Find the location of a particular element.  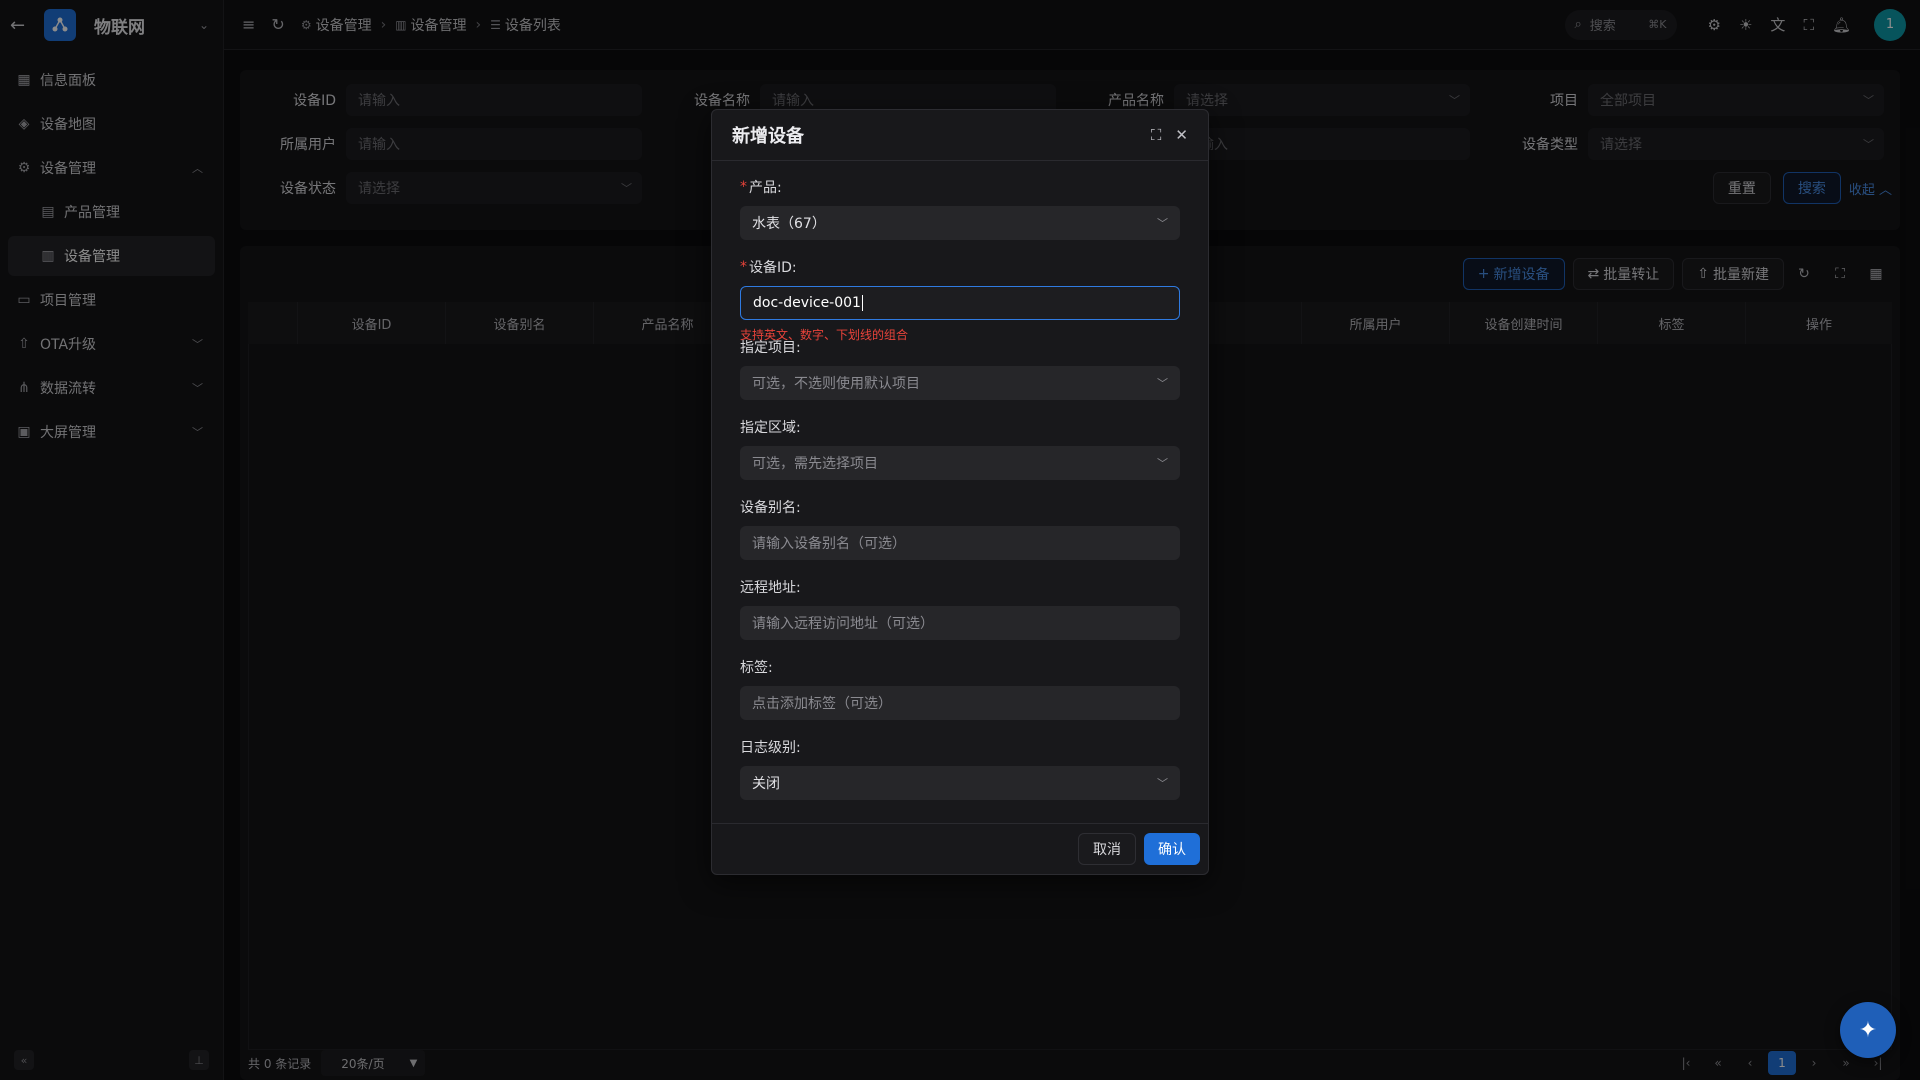

tags-input: 点击添加标签（可选） is located at coordinates (960, 703).